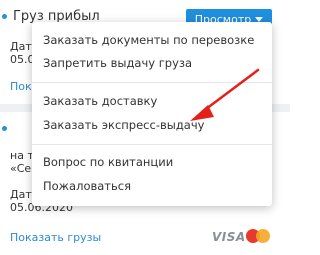 This screenshot has height=255, width=320. What do you see at coordinates (100, 101) in the screenshot?
I see `menu-item-order-delivery: Заказать доставку` at bounding box center [100, 101].